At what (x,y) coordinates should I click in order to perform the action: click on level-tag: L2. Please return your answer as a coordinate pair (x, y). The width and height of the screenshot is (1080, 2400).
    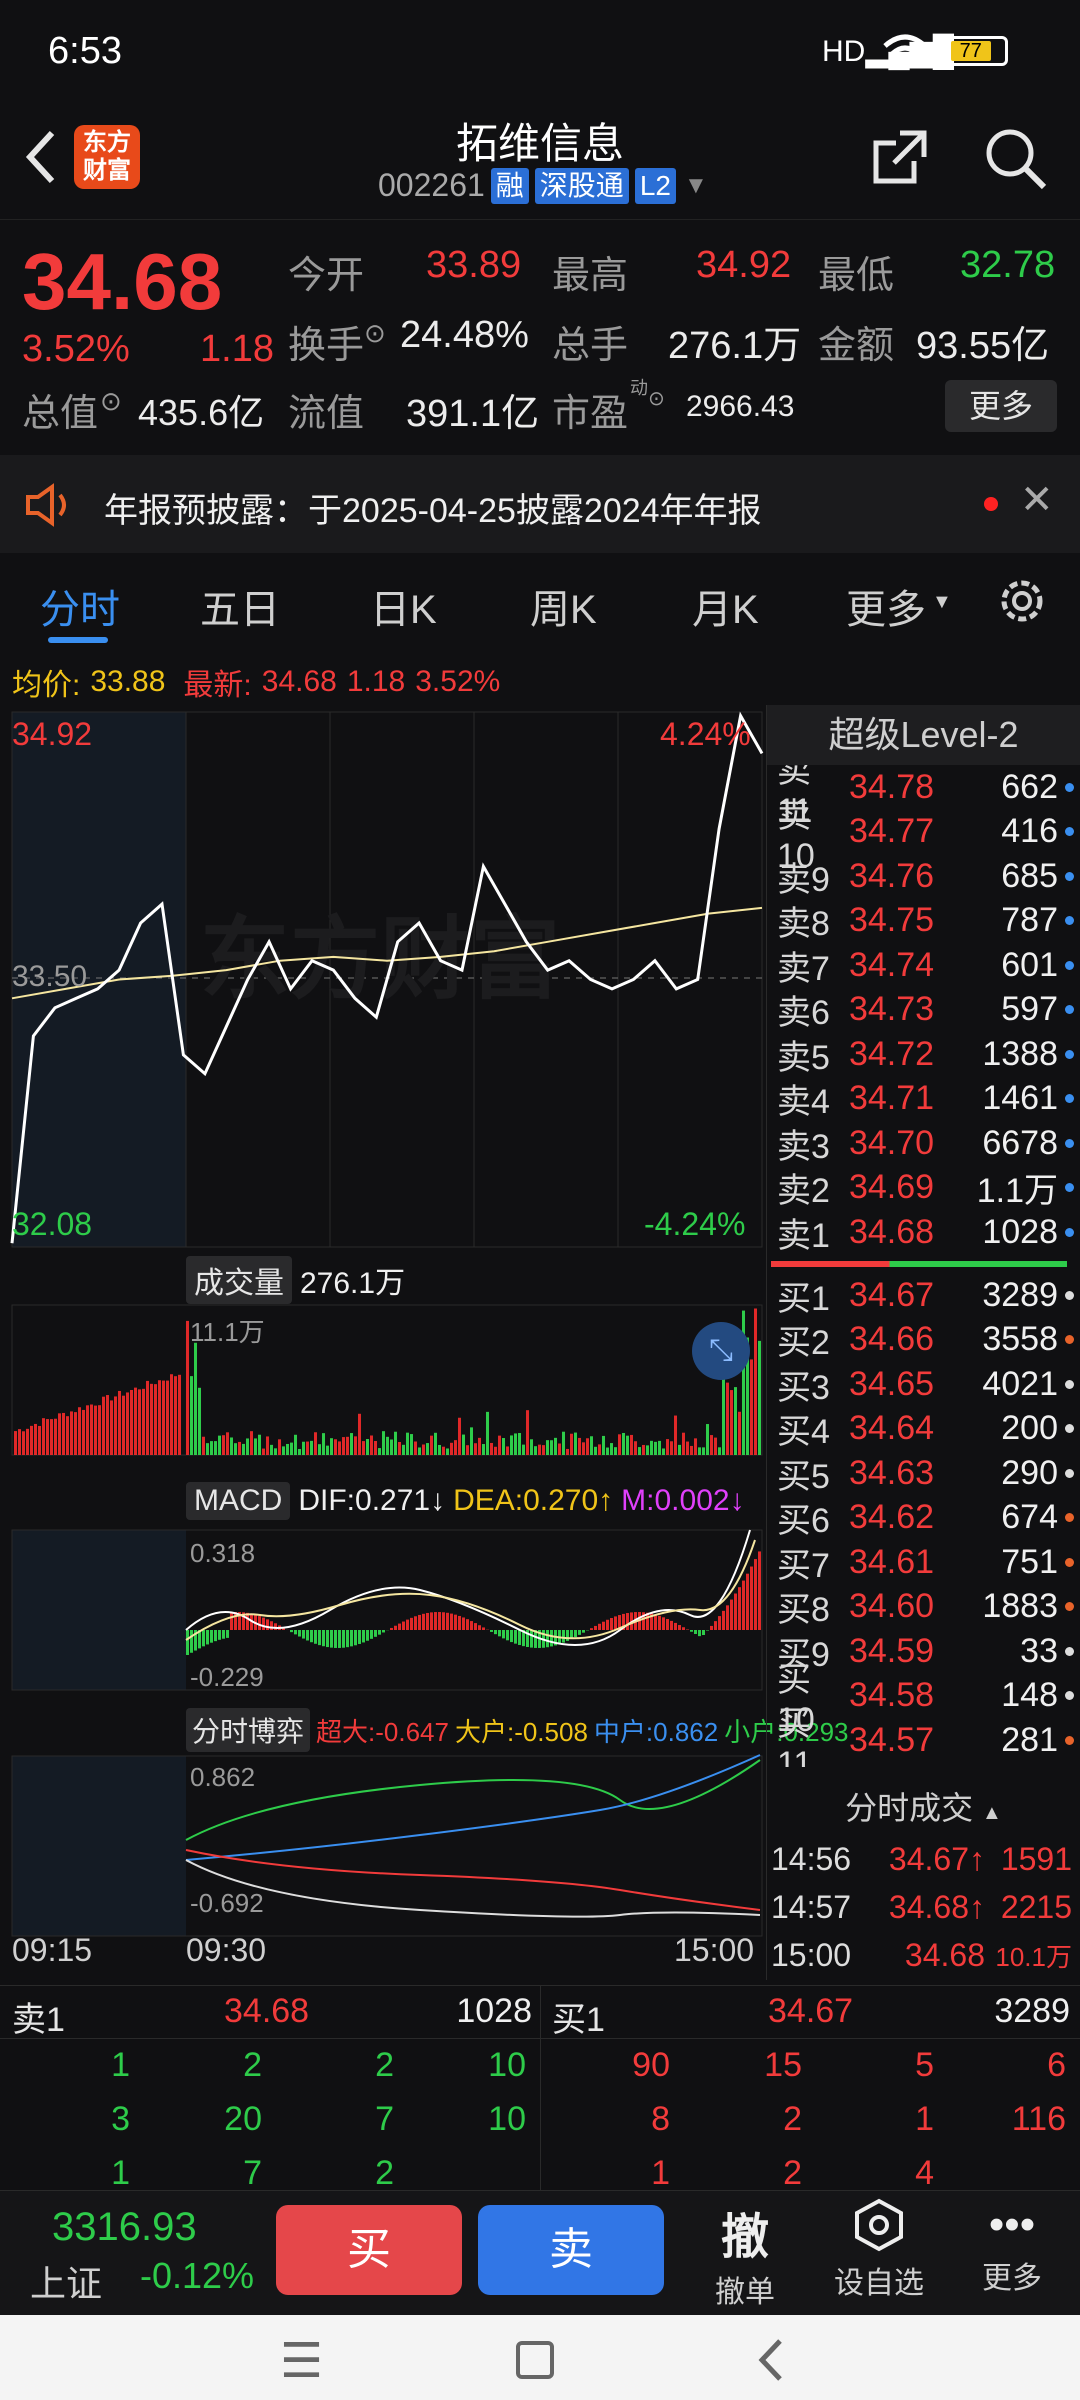
    Looking at the image, I should click on (655, 185).